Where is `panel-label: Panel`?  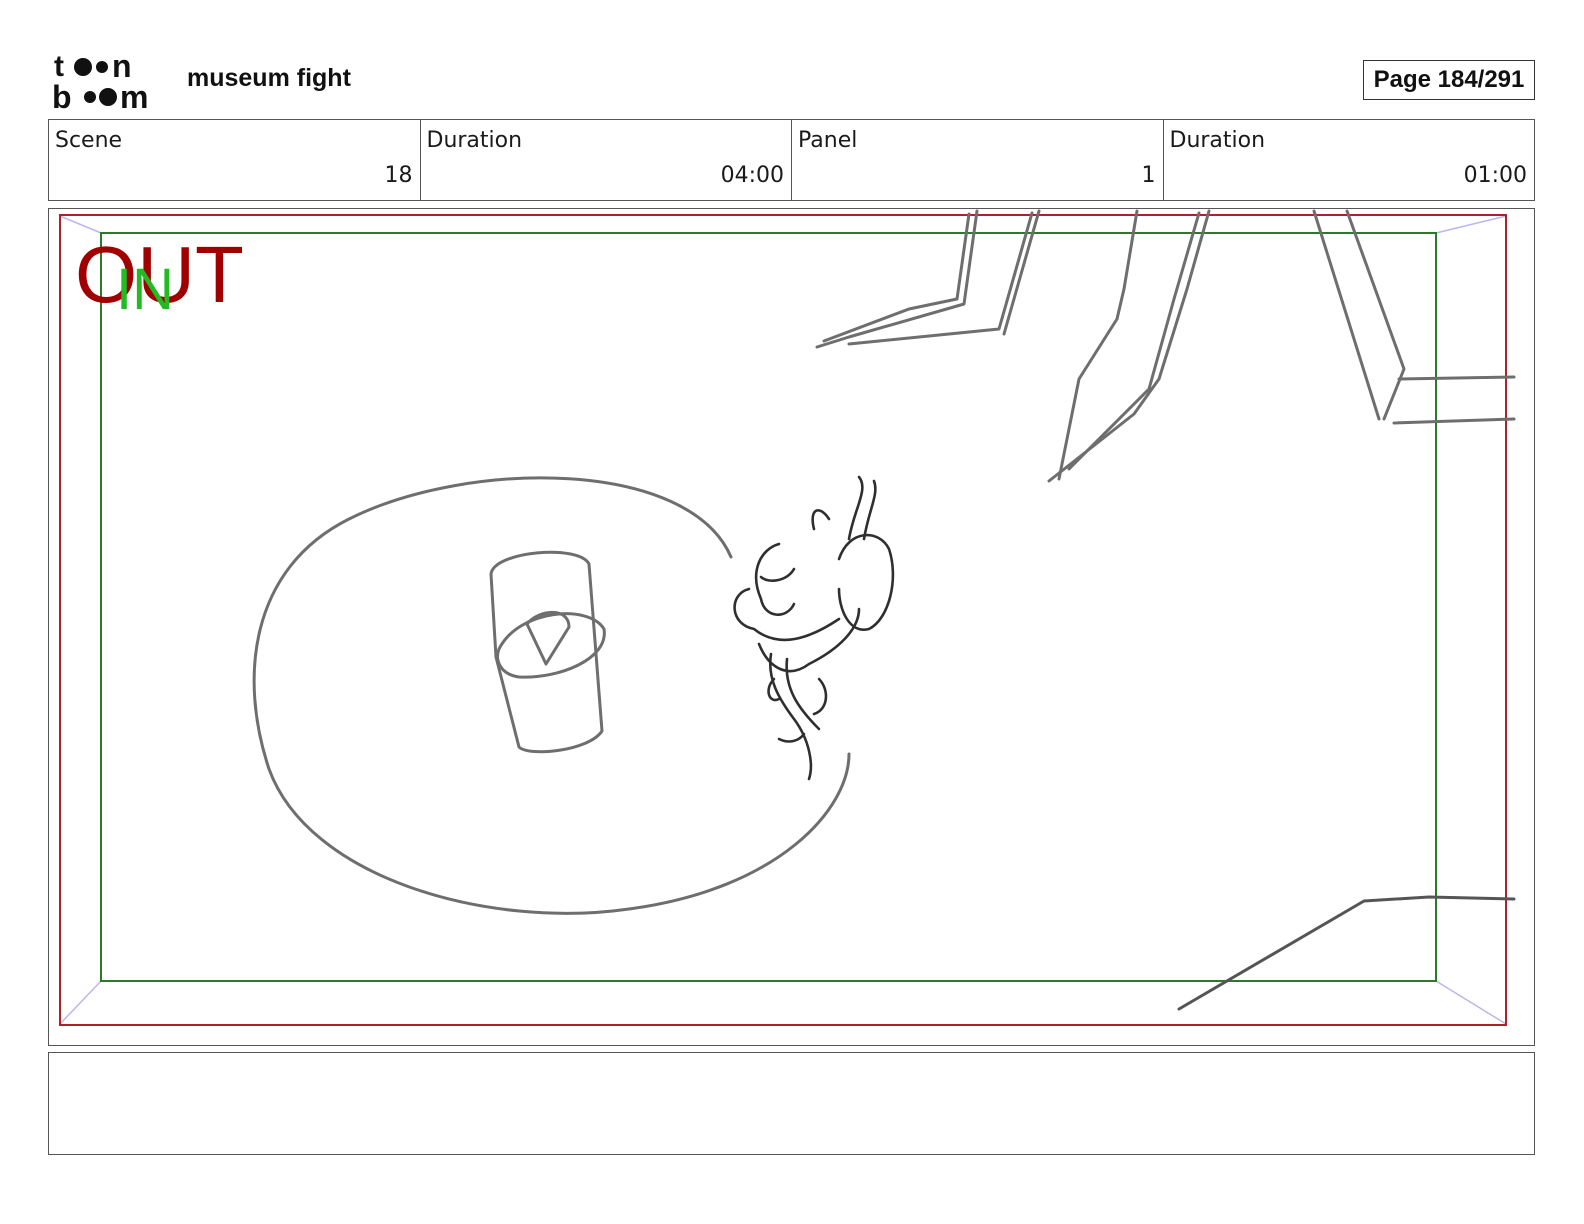
panel-label: Panel is located at coordinates (828, 140).